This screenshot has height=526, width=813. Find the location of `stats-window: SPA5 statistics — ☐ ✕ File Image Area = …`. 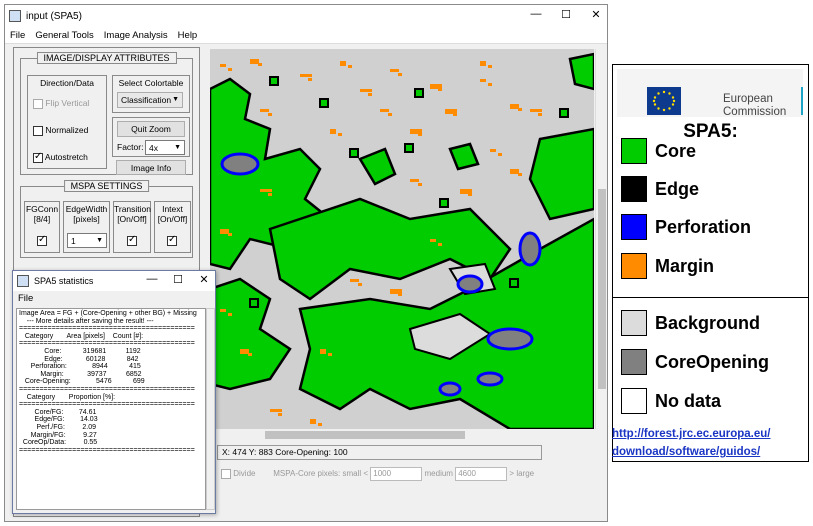

stats-window: SPA5 statistics — ☐ ✕ File Image Area = … is located at coordinates (114, 392).